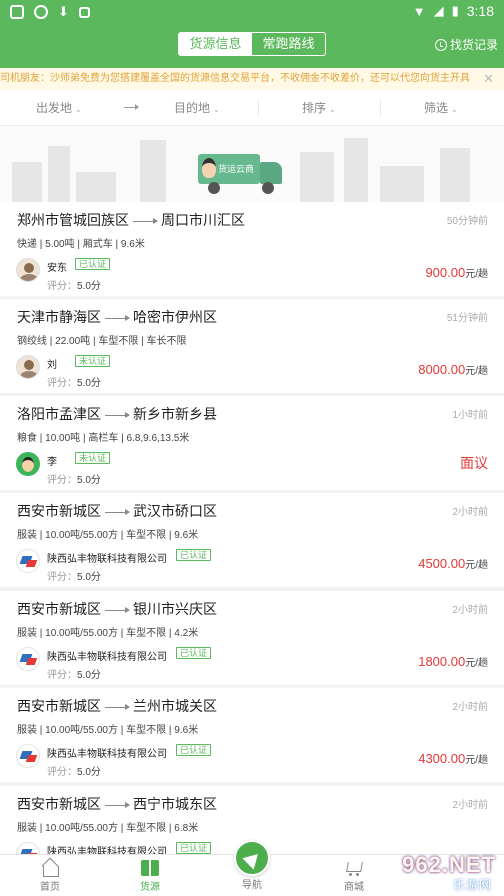  Describe the element at coordinates (175, 511) in the screenshot. I see `route-to: 武汉市硚口区` at that location.